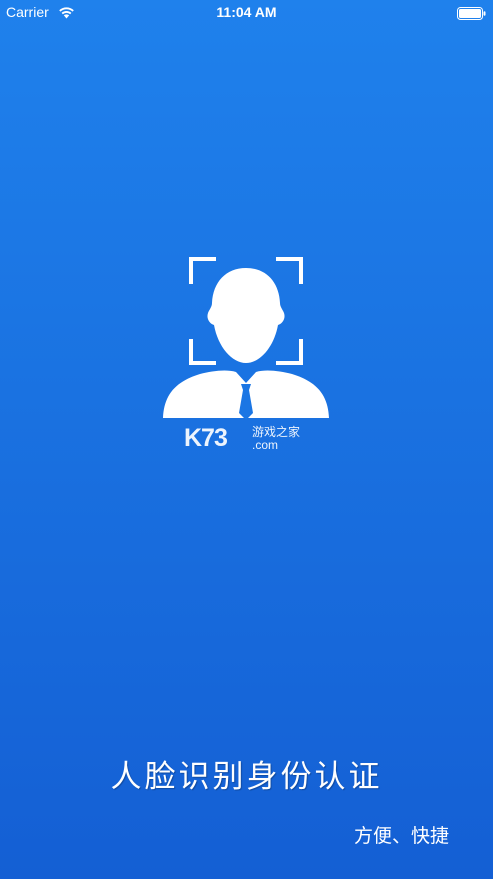  Describe the element at coordinates (472, 14) in the screenshot. I see `battery-icon` at that location.